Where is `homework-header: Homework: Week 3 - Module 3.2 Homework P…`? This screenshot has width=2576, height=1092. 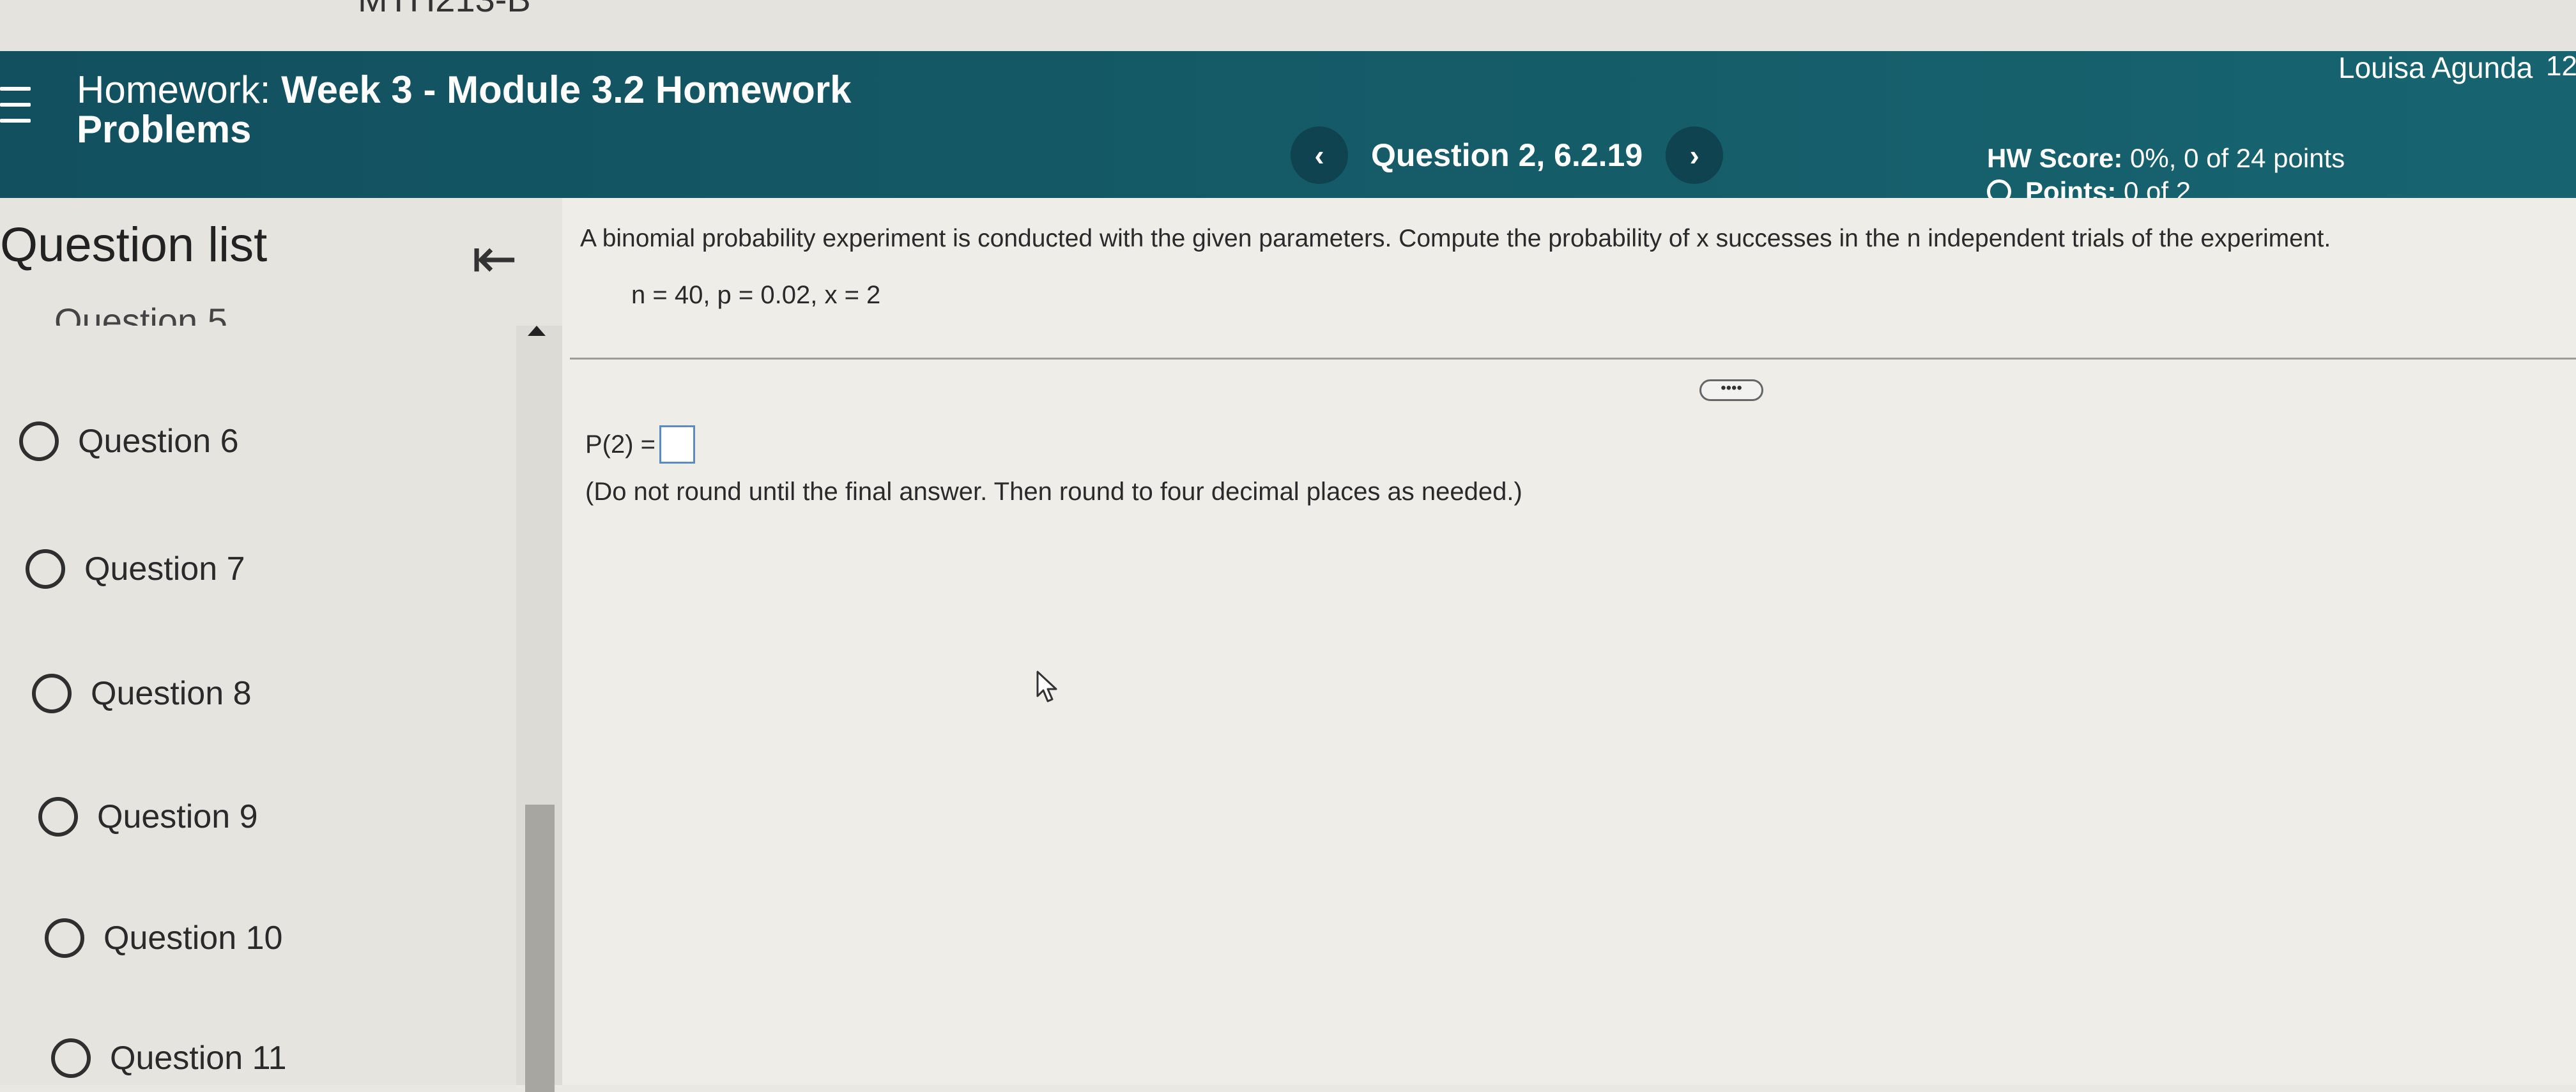 homework-header: Homework: Week 3 - Module 3.2 Homework P… is located at coordinates (1288, 128).